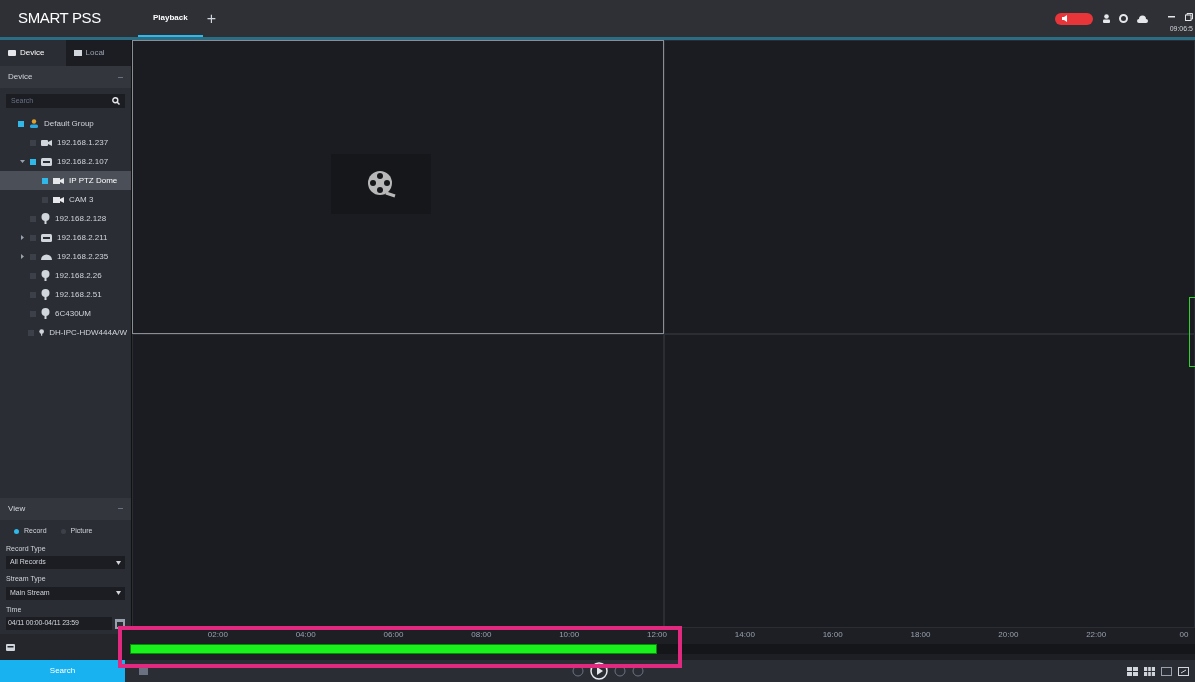  Describe the element at coordinates (81, 218) in the screenshot. I see `device-name: 192.168.2.128` at that location.